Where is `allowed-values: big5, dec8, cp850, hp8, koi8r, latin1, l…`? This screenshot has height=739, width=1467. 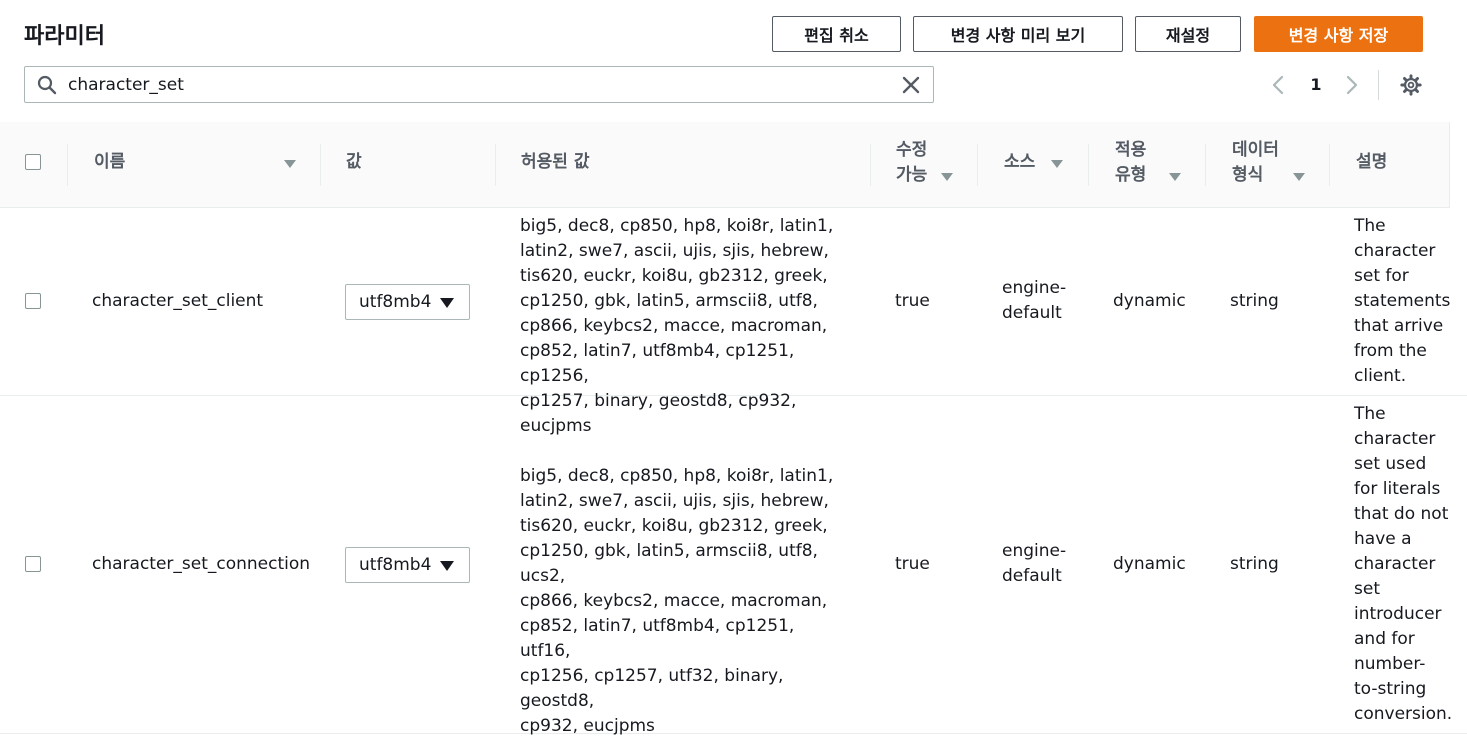
allowed-values: big5, dec8, cp850, hp8, koi8r, latin1, l… is located at coordinates (685, 601).